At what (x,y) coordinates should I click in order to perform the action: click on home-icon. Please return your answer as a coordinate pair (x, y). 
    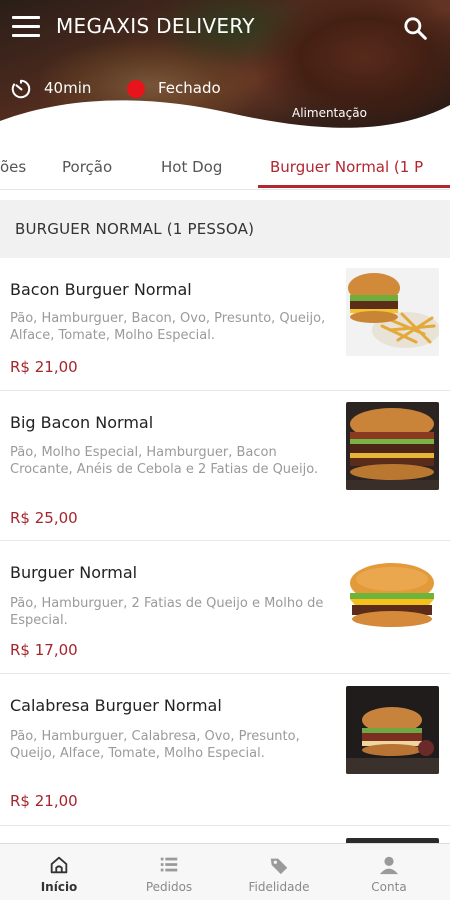
    Looking at the image, I should click on (59, 865).